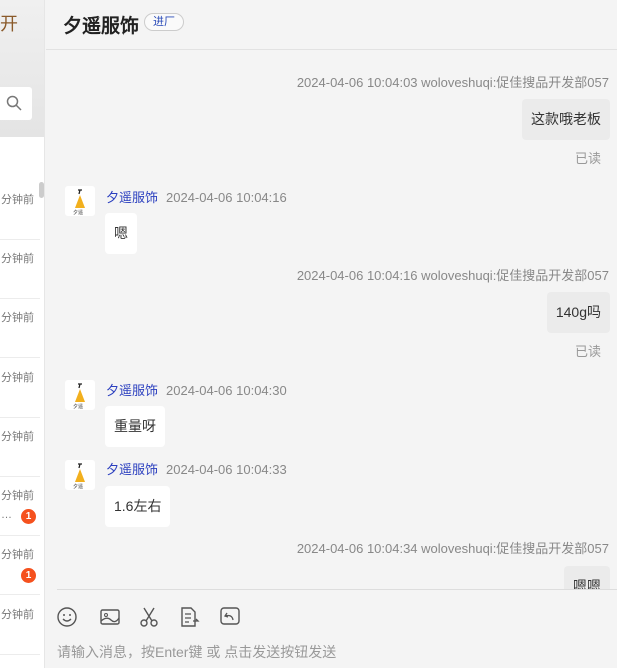 The width and height of the screenshot is (617, 668). Describe the element at coordinates (578, 312) in the screenshot. I see `message-bubble-outgoing: 140g吗` at that location.